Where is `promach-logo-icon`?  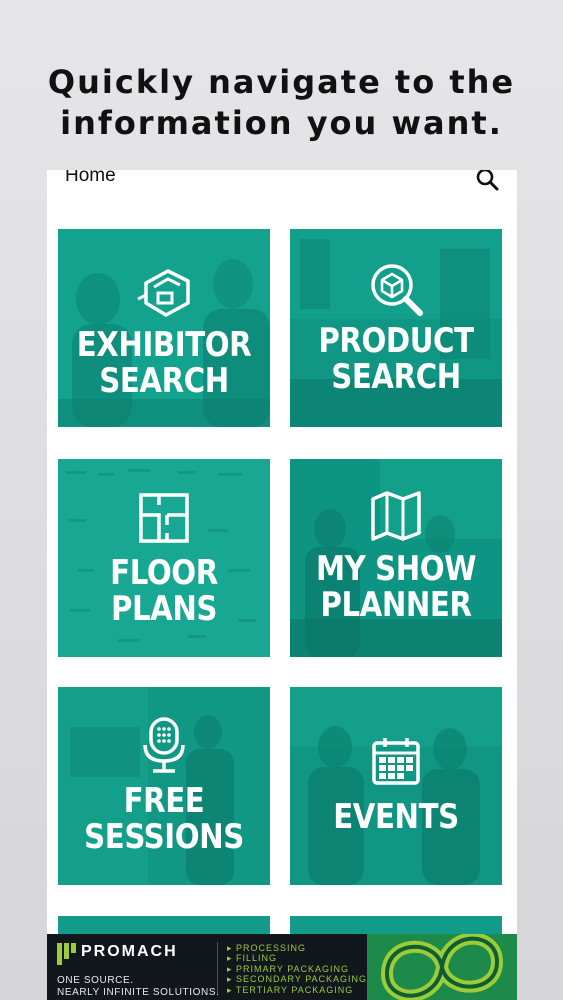 promach-logo-icon is located at coordinates (66, 954).